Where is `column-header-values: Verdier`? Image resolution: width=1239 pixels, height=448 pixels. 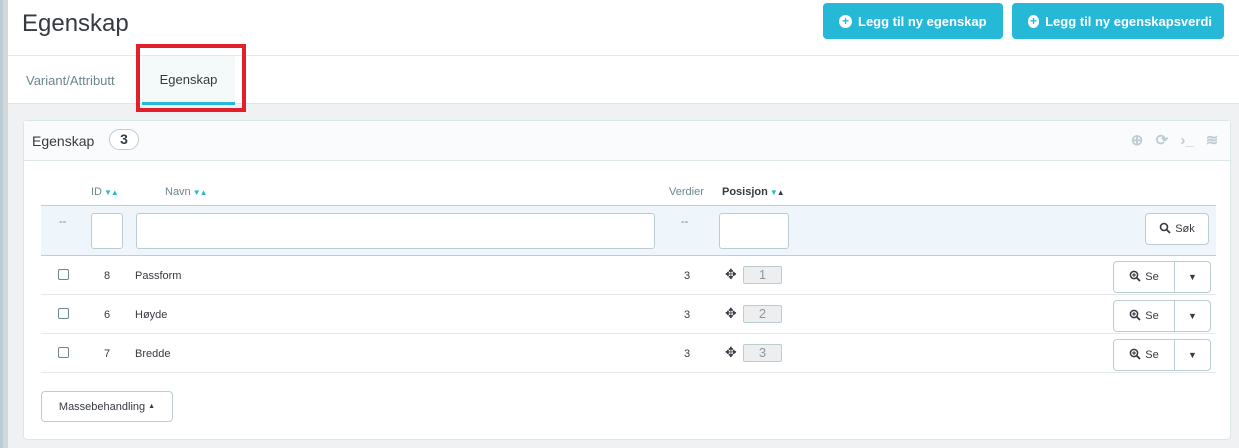 column-header-values: Verdier is located at coordinates (686, 192).